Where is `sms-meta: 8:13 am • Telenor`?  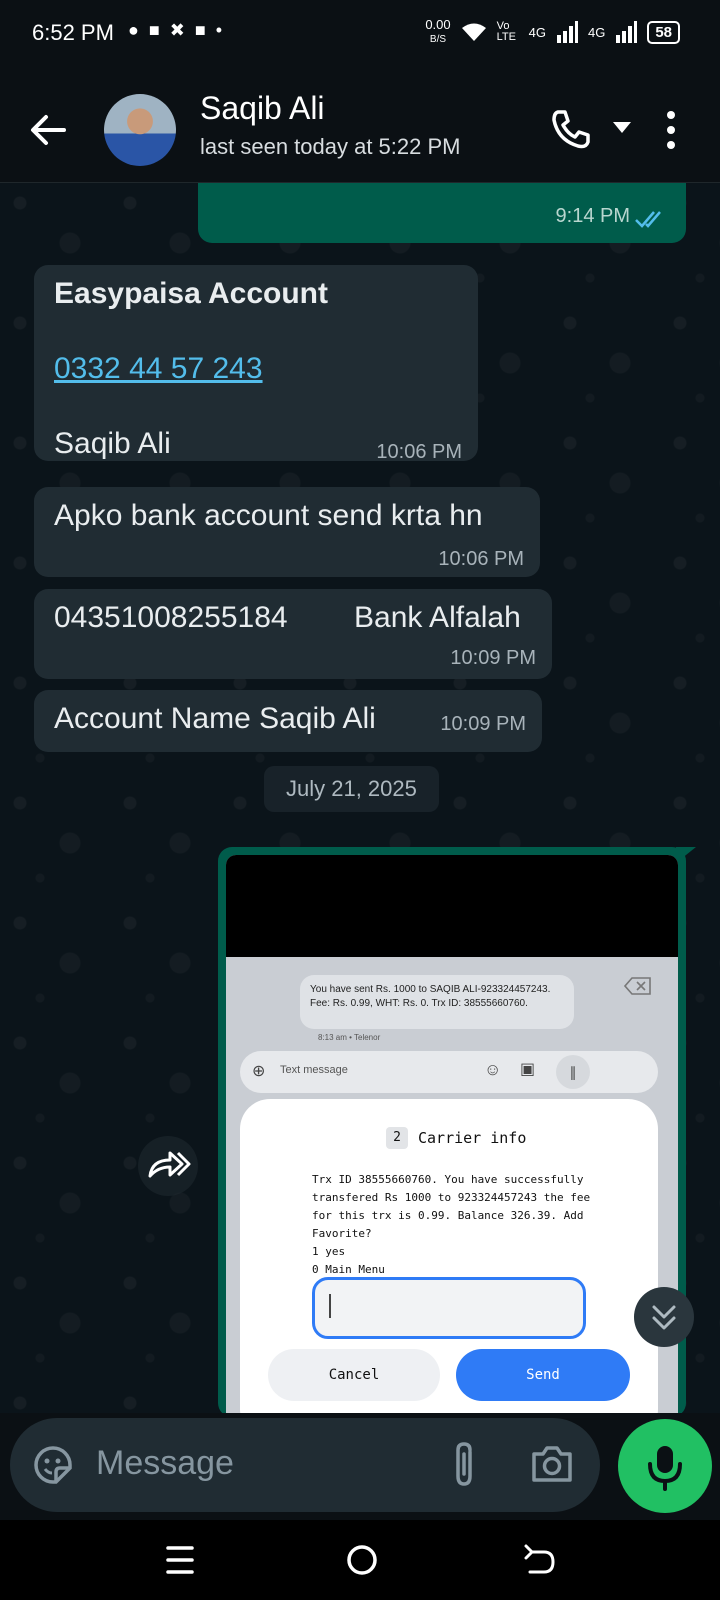 sms-meta: 8:13 am • Telenor is located at coordinates (349, 1037).